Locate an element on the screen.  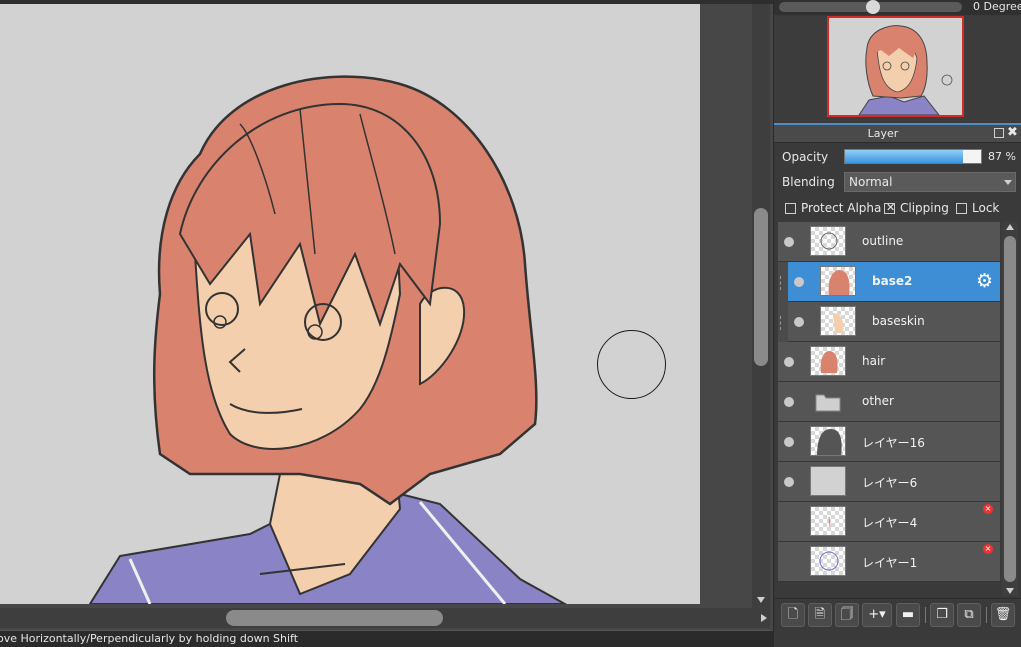
layer-name: レイヤー4 is located at coordinates (890, 523).